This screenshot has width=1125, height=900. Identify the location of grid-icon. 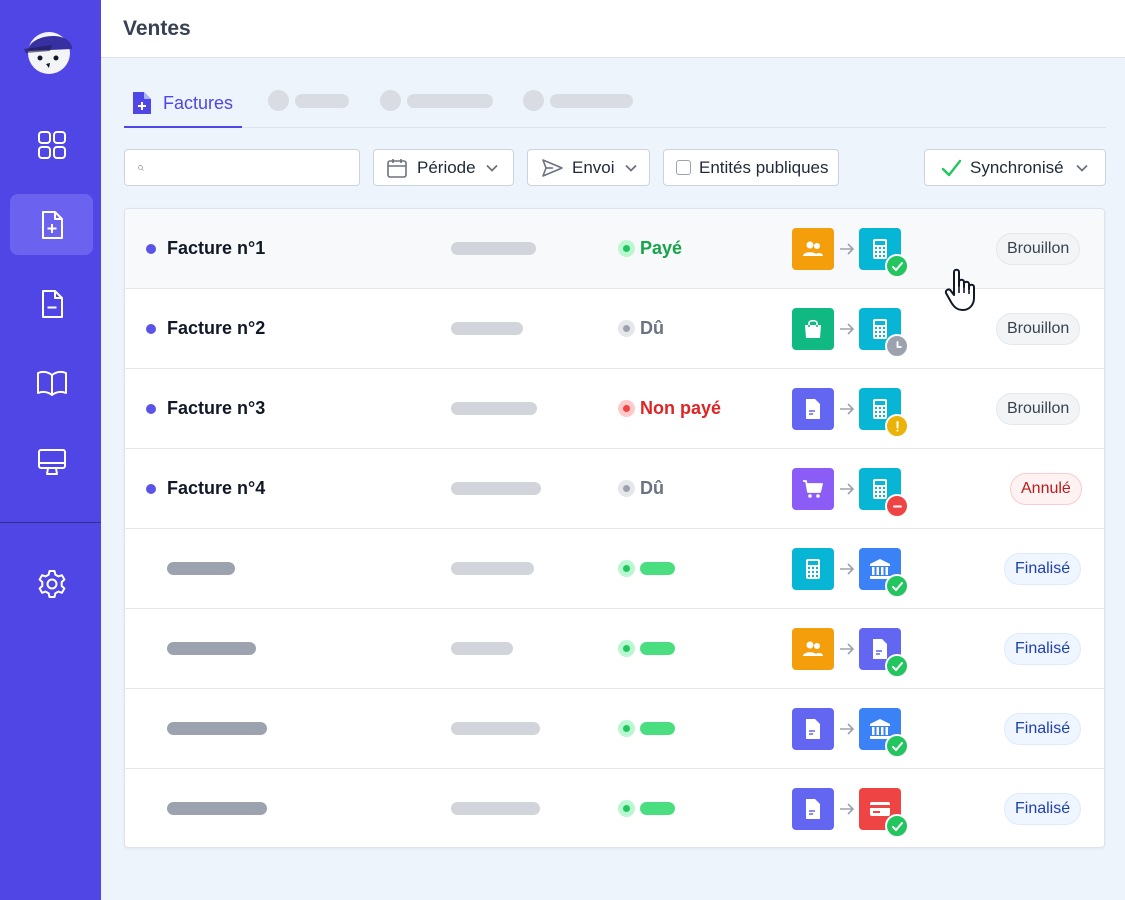
(51, 144).